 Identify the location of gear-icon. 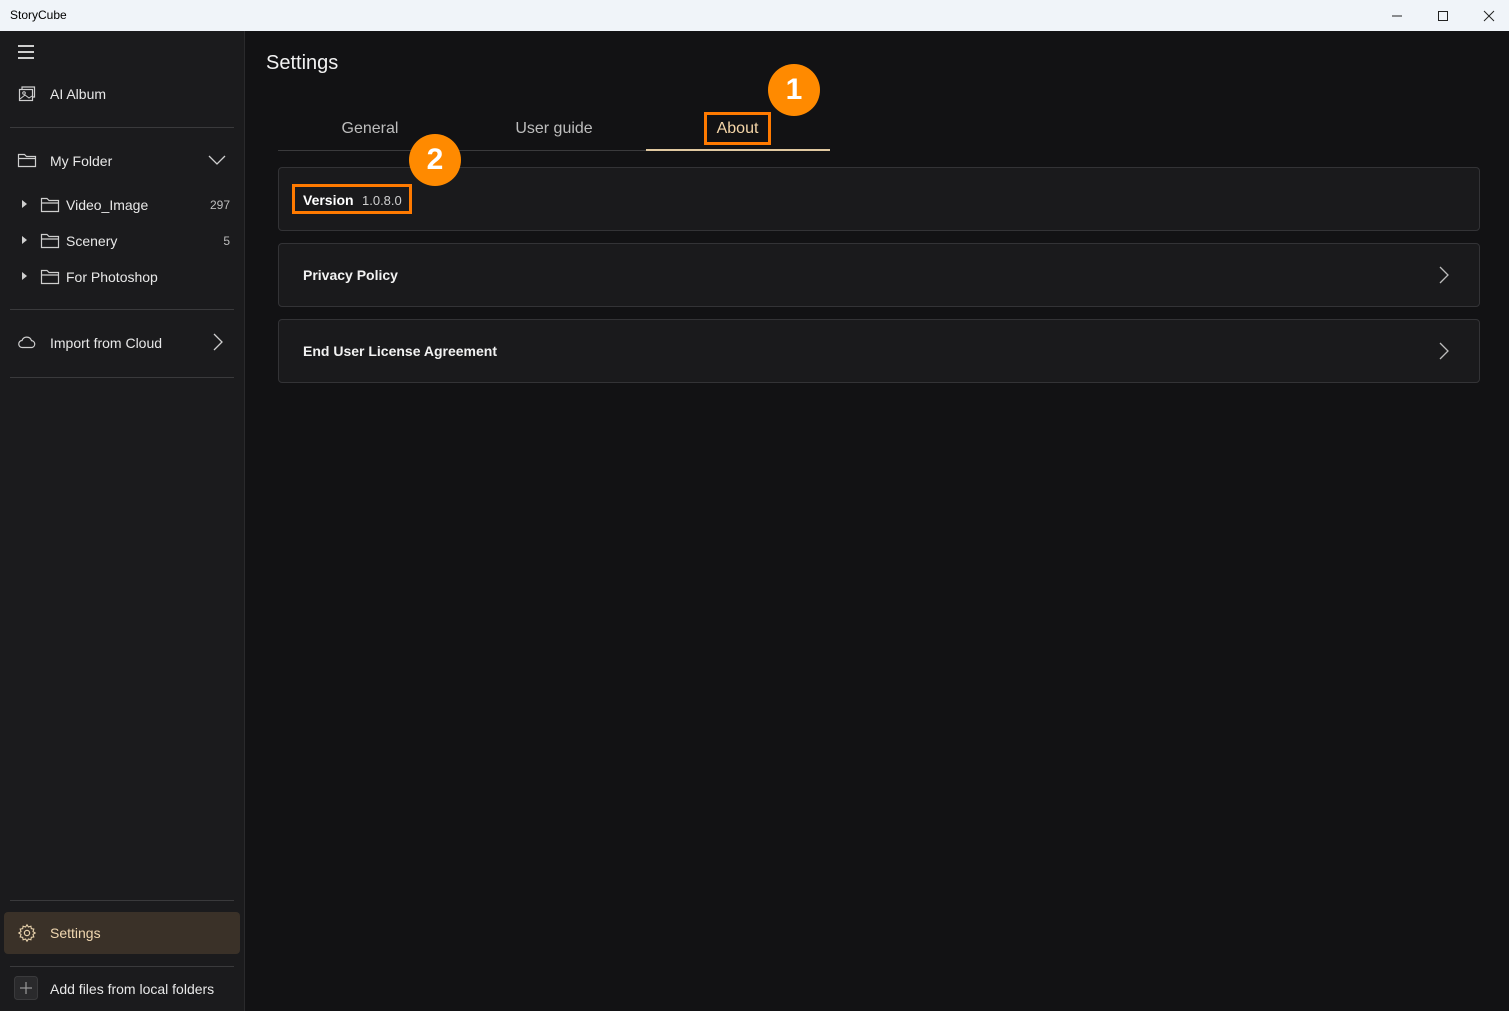
(27, 933).